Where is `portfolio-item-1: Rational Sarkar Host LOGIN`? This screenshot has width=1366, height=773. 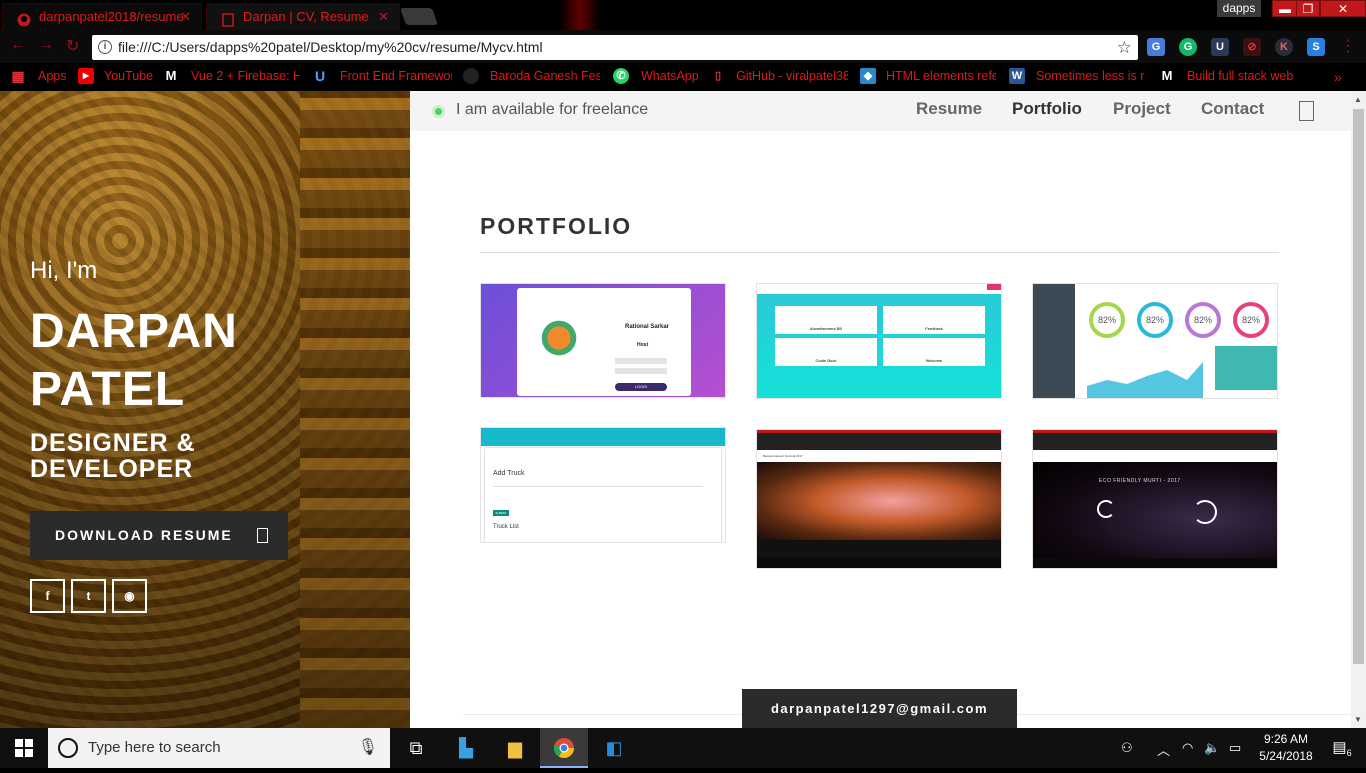 portfolio-item-1: Rational Sarkar Host LOGIN is located at coordinates (603, 340).